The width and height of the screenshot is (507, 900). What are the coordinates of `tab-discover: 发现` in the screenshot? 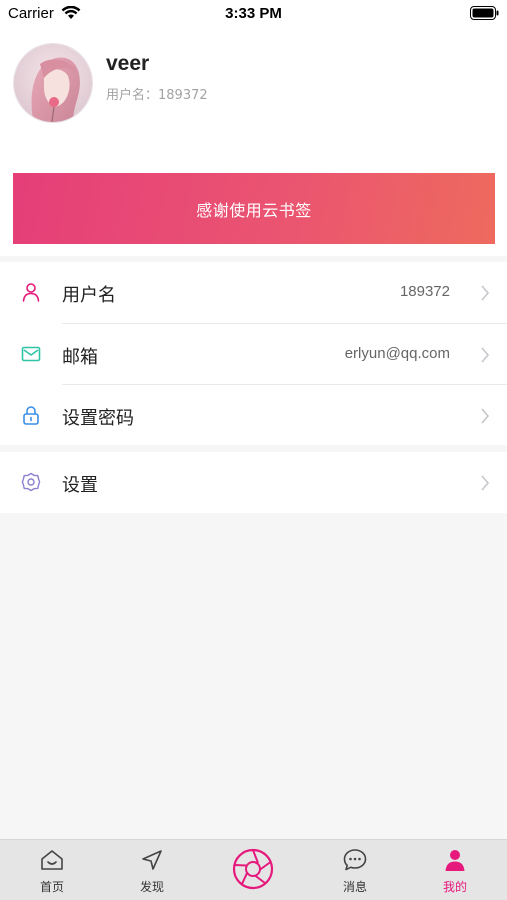 It's located at (152, 870).